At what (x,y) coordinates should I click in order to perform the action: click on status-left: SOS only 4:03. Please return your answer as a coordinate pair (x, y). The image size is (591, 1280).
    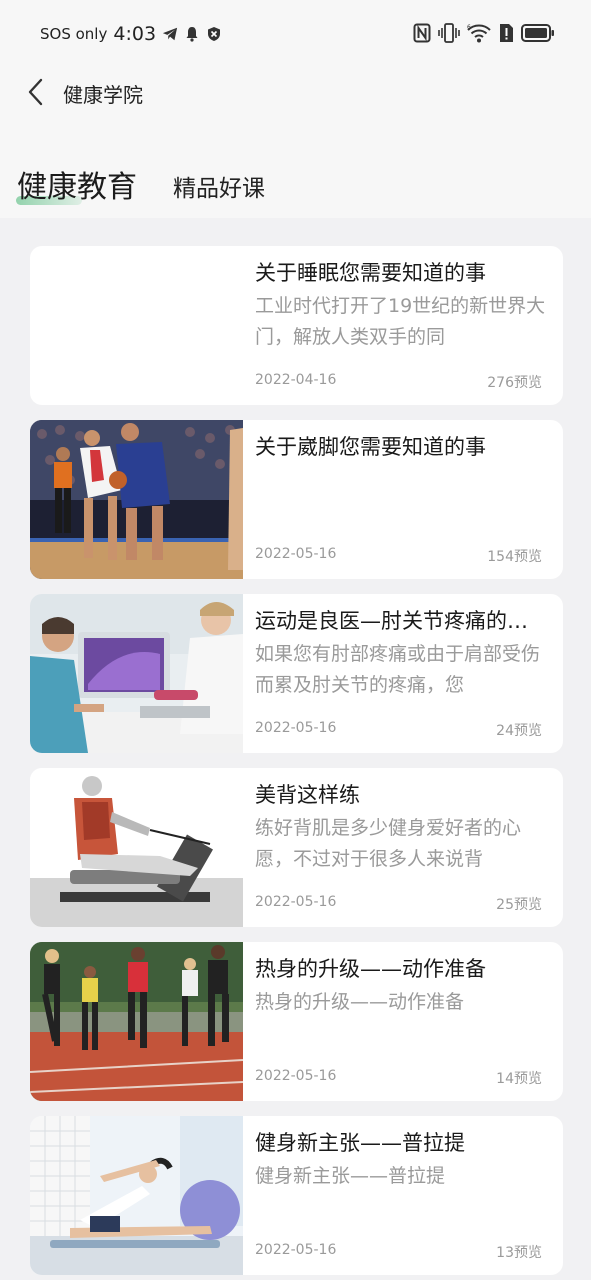
    Looking at the image, I should click on (131, 34).